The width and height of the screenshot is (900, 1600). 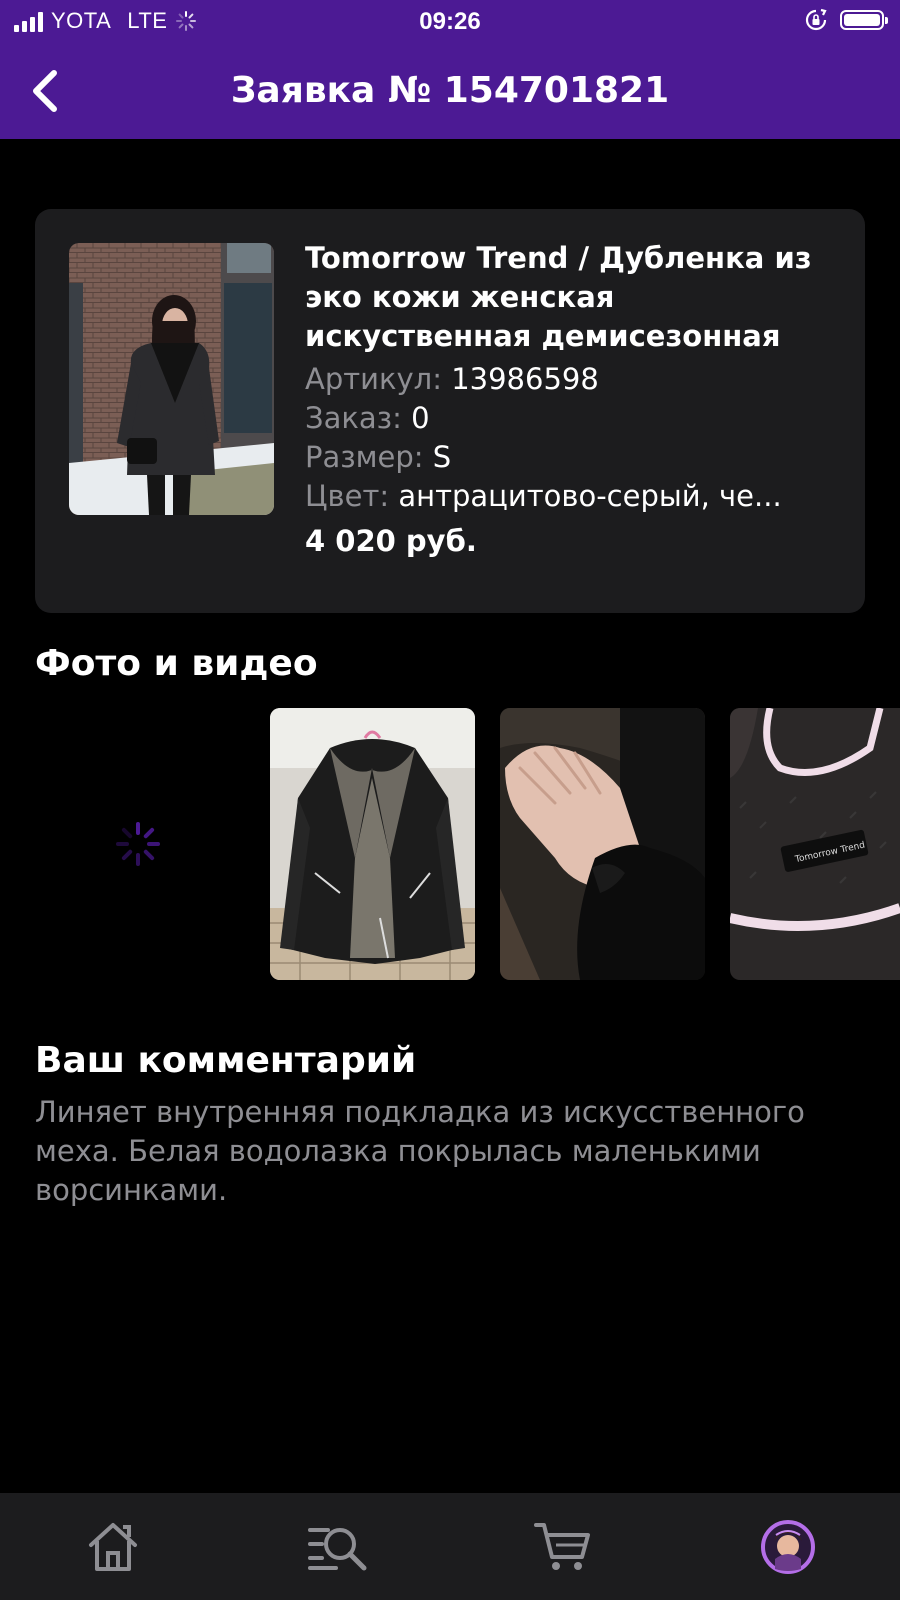 What do you see at coordinates (391, 541) in the screenshot?
I see `product-price: 4 020 руб.` at bounding box center [391, 541].